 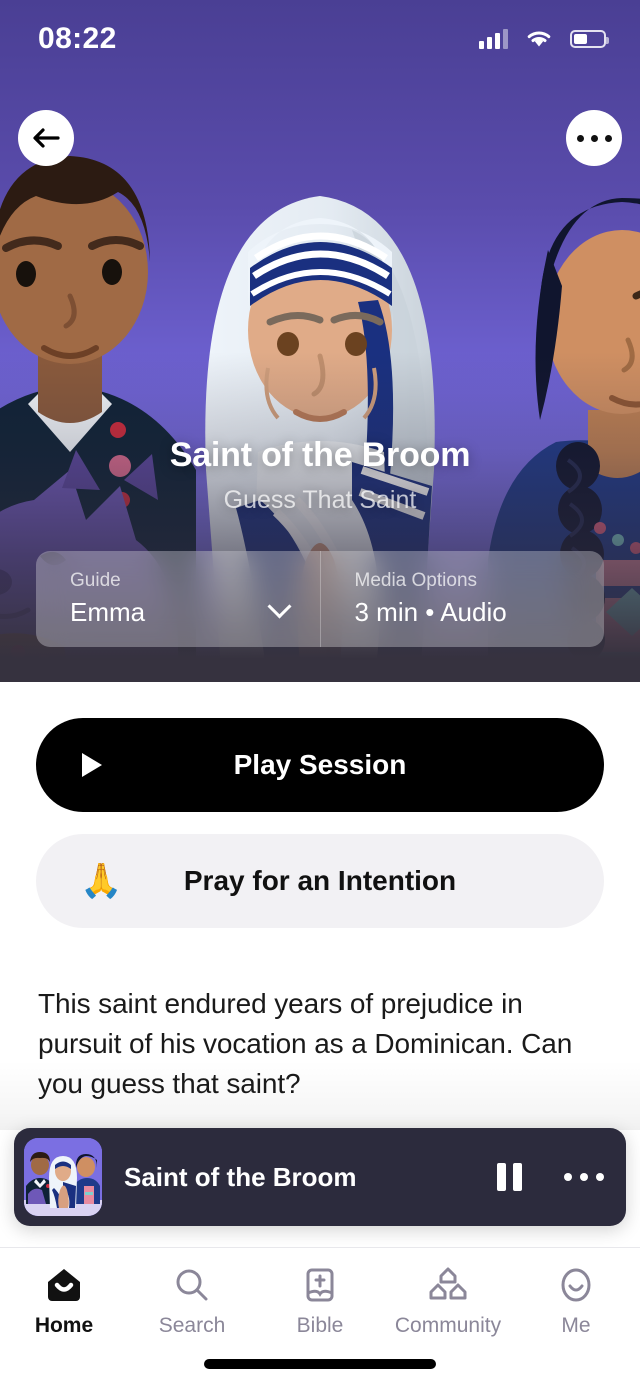 I want to click on session-artwork-thumbnail, so click(x=63, y=1177).